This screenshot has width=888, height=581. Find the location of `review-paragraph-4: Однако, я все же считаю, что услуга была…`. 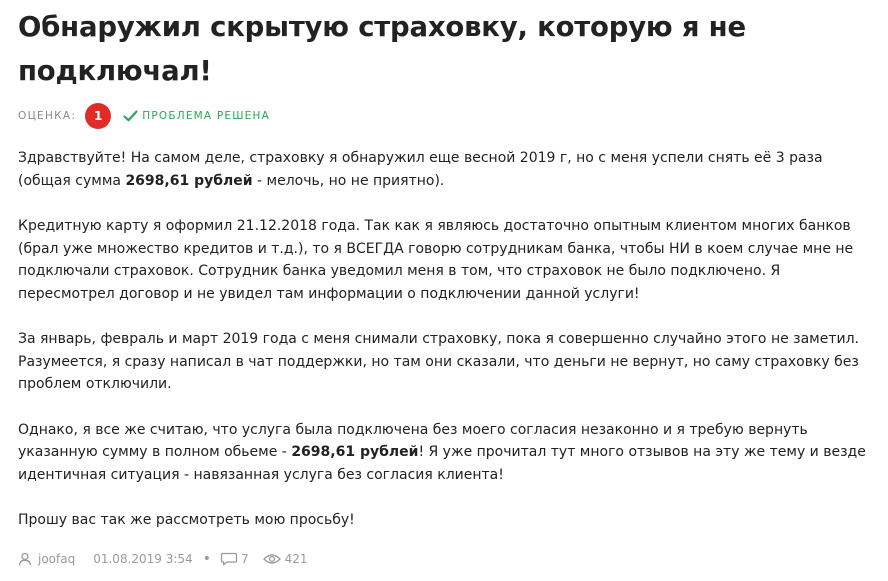

review-paragraph-4: Однако, я все же считаю, что услуга была… is located at coordinates (448, 453).